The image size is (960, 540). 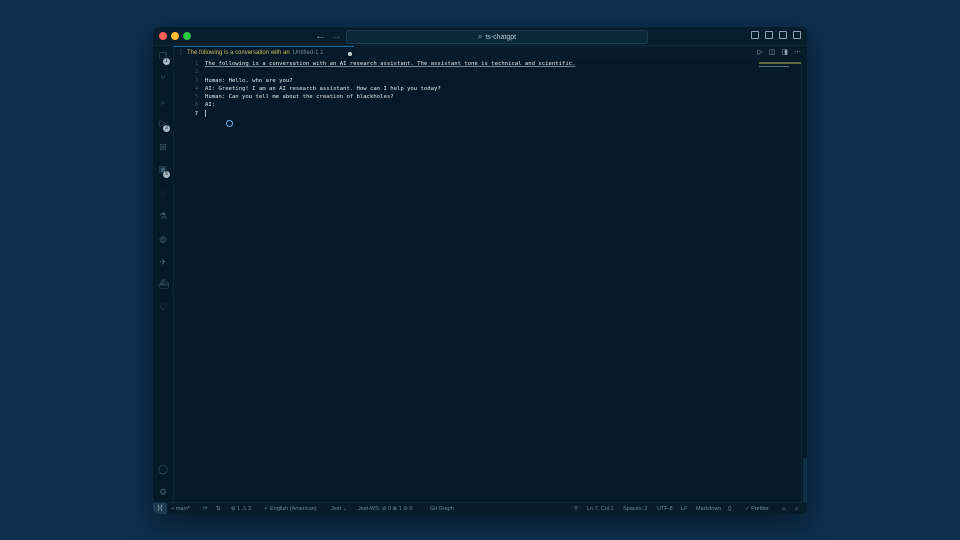 What do you see at coordinates (160, 508) in the screenshot?
I see `remote-indicator-icon: ⟩⟨` at bounding box center [160, 508].